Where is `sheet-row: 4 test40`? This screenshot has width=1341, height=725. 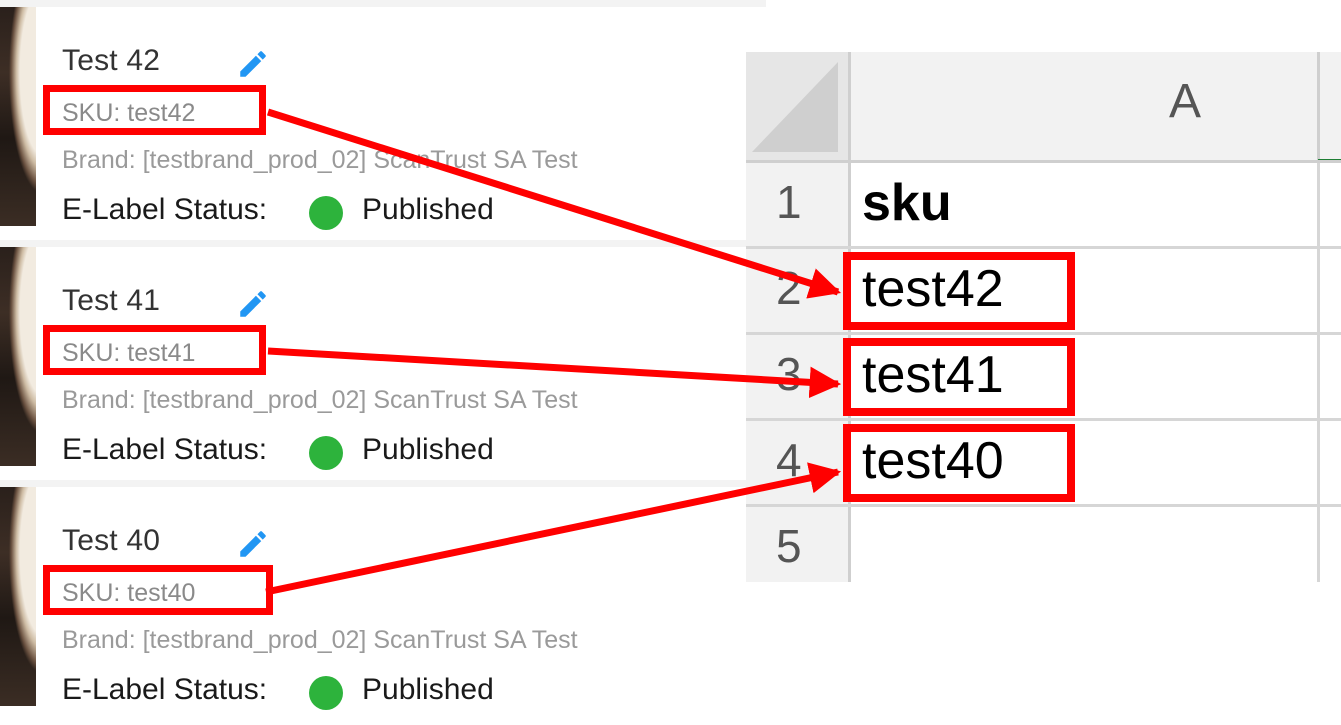
sheet-row: 4 test40 is located at coordinates (1043, 464).